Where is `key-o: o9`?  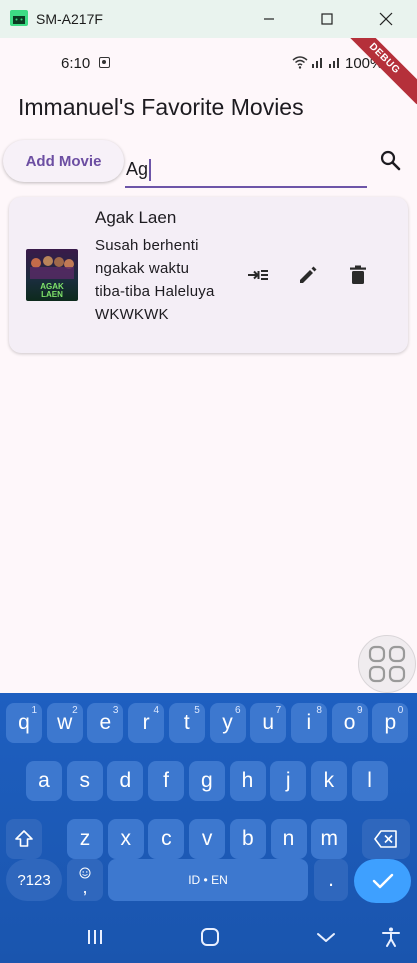 key-o: o9 is located at coordinates (349, 723).